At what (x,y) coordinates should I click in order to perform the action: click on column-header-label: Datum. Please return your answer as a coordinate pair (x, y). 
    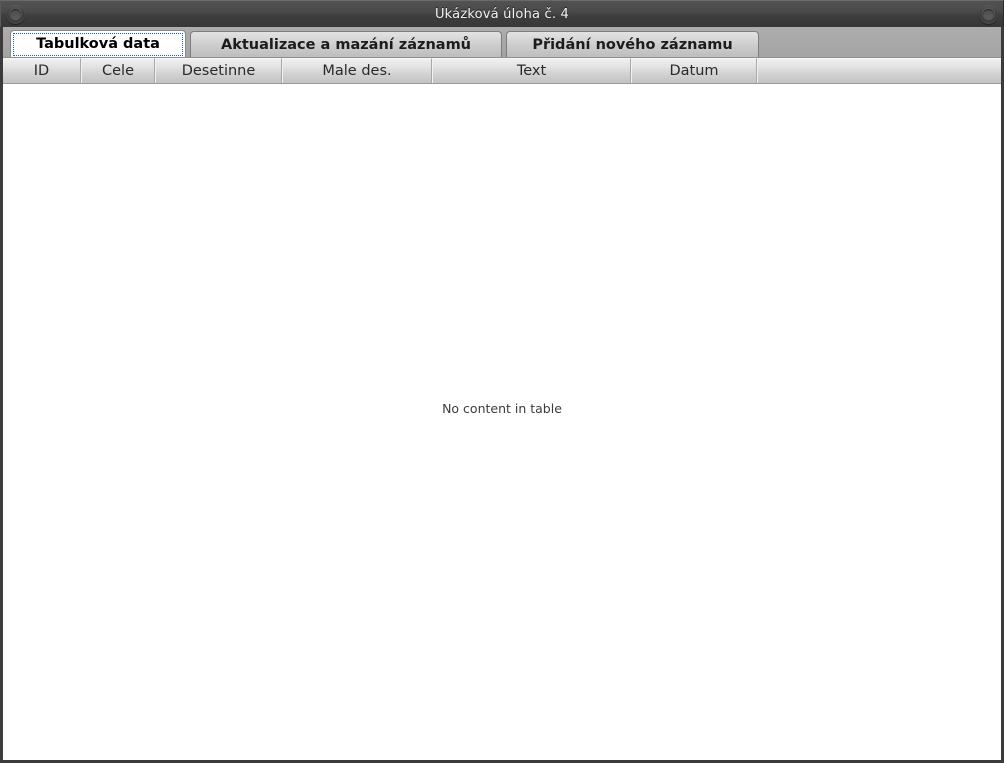
    Looking at the image, I should click on (694, 71).